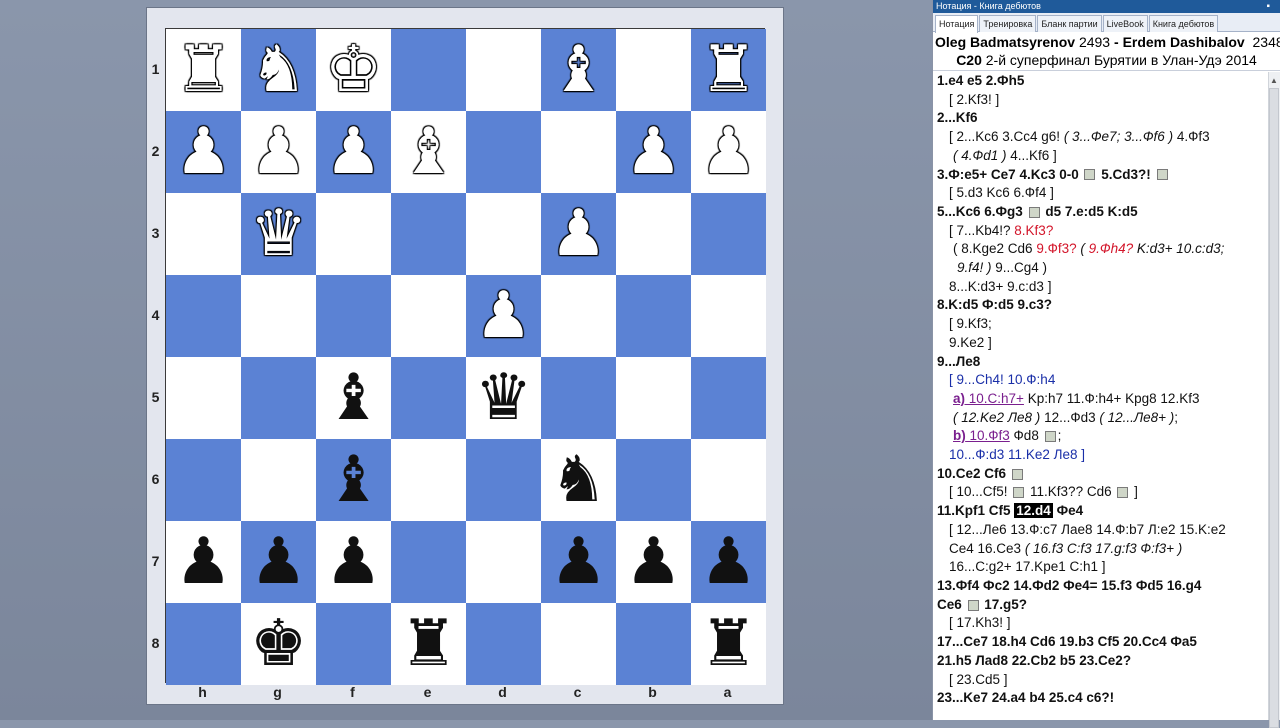 Image resolution: width=1280 pixels, height=728 pixels. Describe the element at coordinates (1105, 324) in the screenshot. I see `notation-line: [ 9.Kf3;` at that location.